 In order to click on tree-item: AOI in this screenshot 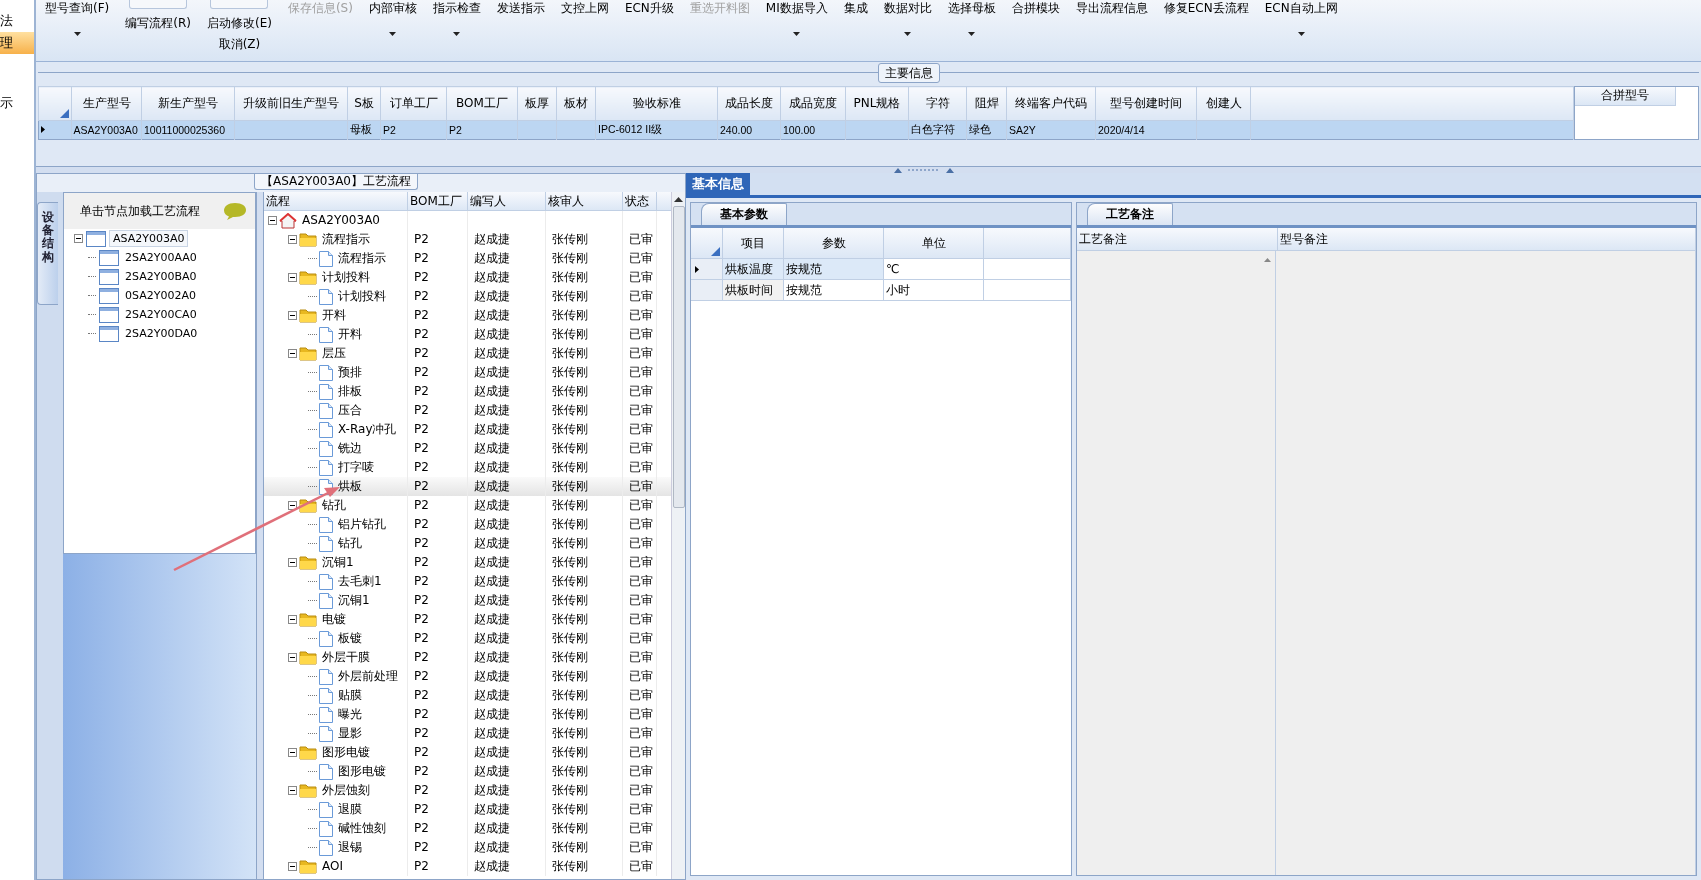, I will do `click(331, 866)`.